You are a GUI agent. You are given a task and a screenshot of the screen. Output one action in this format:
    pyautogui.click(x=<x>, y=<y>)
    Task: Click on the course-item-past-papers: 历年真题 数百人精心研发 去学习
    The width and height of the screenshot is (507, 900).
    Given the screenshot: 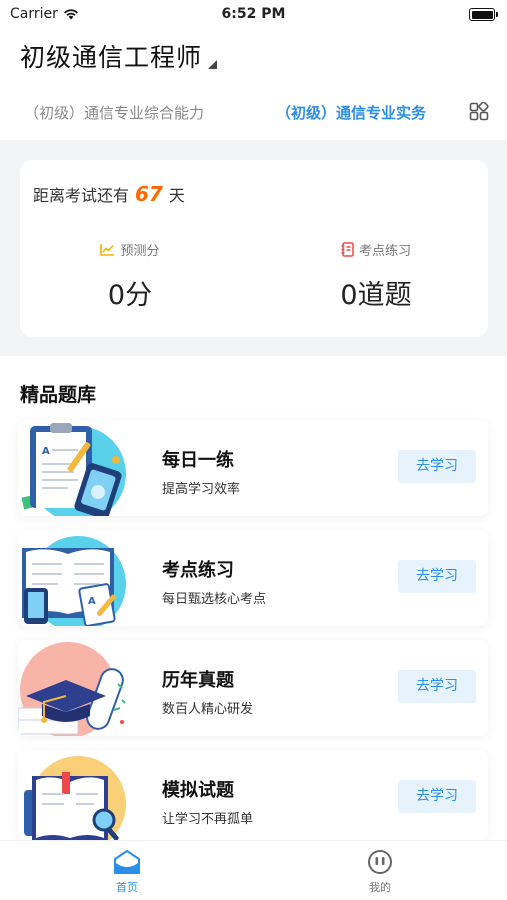 What is the action you would take?
    pyautogui.click(x=253, y=688)
    